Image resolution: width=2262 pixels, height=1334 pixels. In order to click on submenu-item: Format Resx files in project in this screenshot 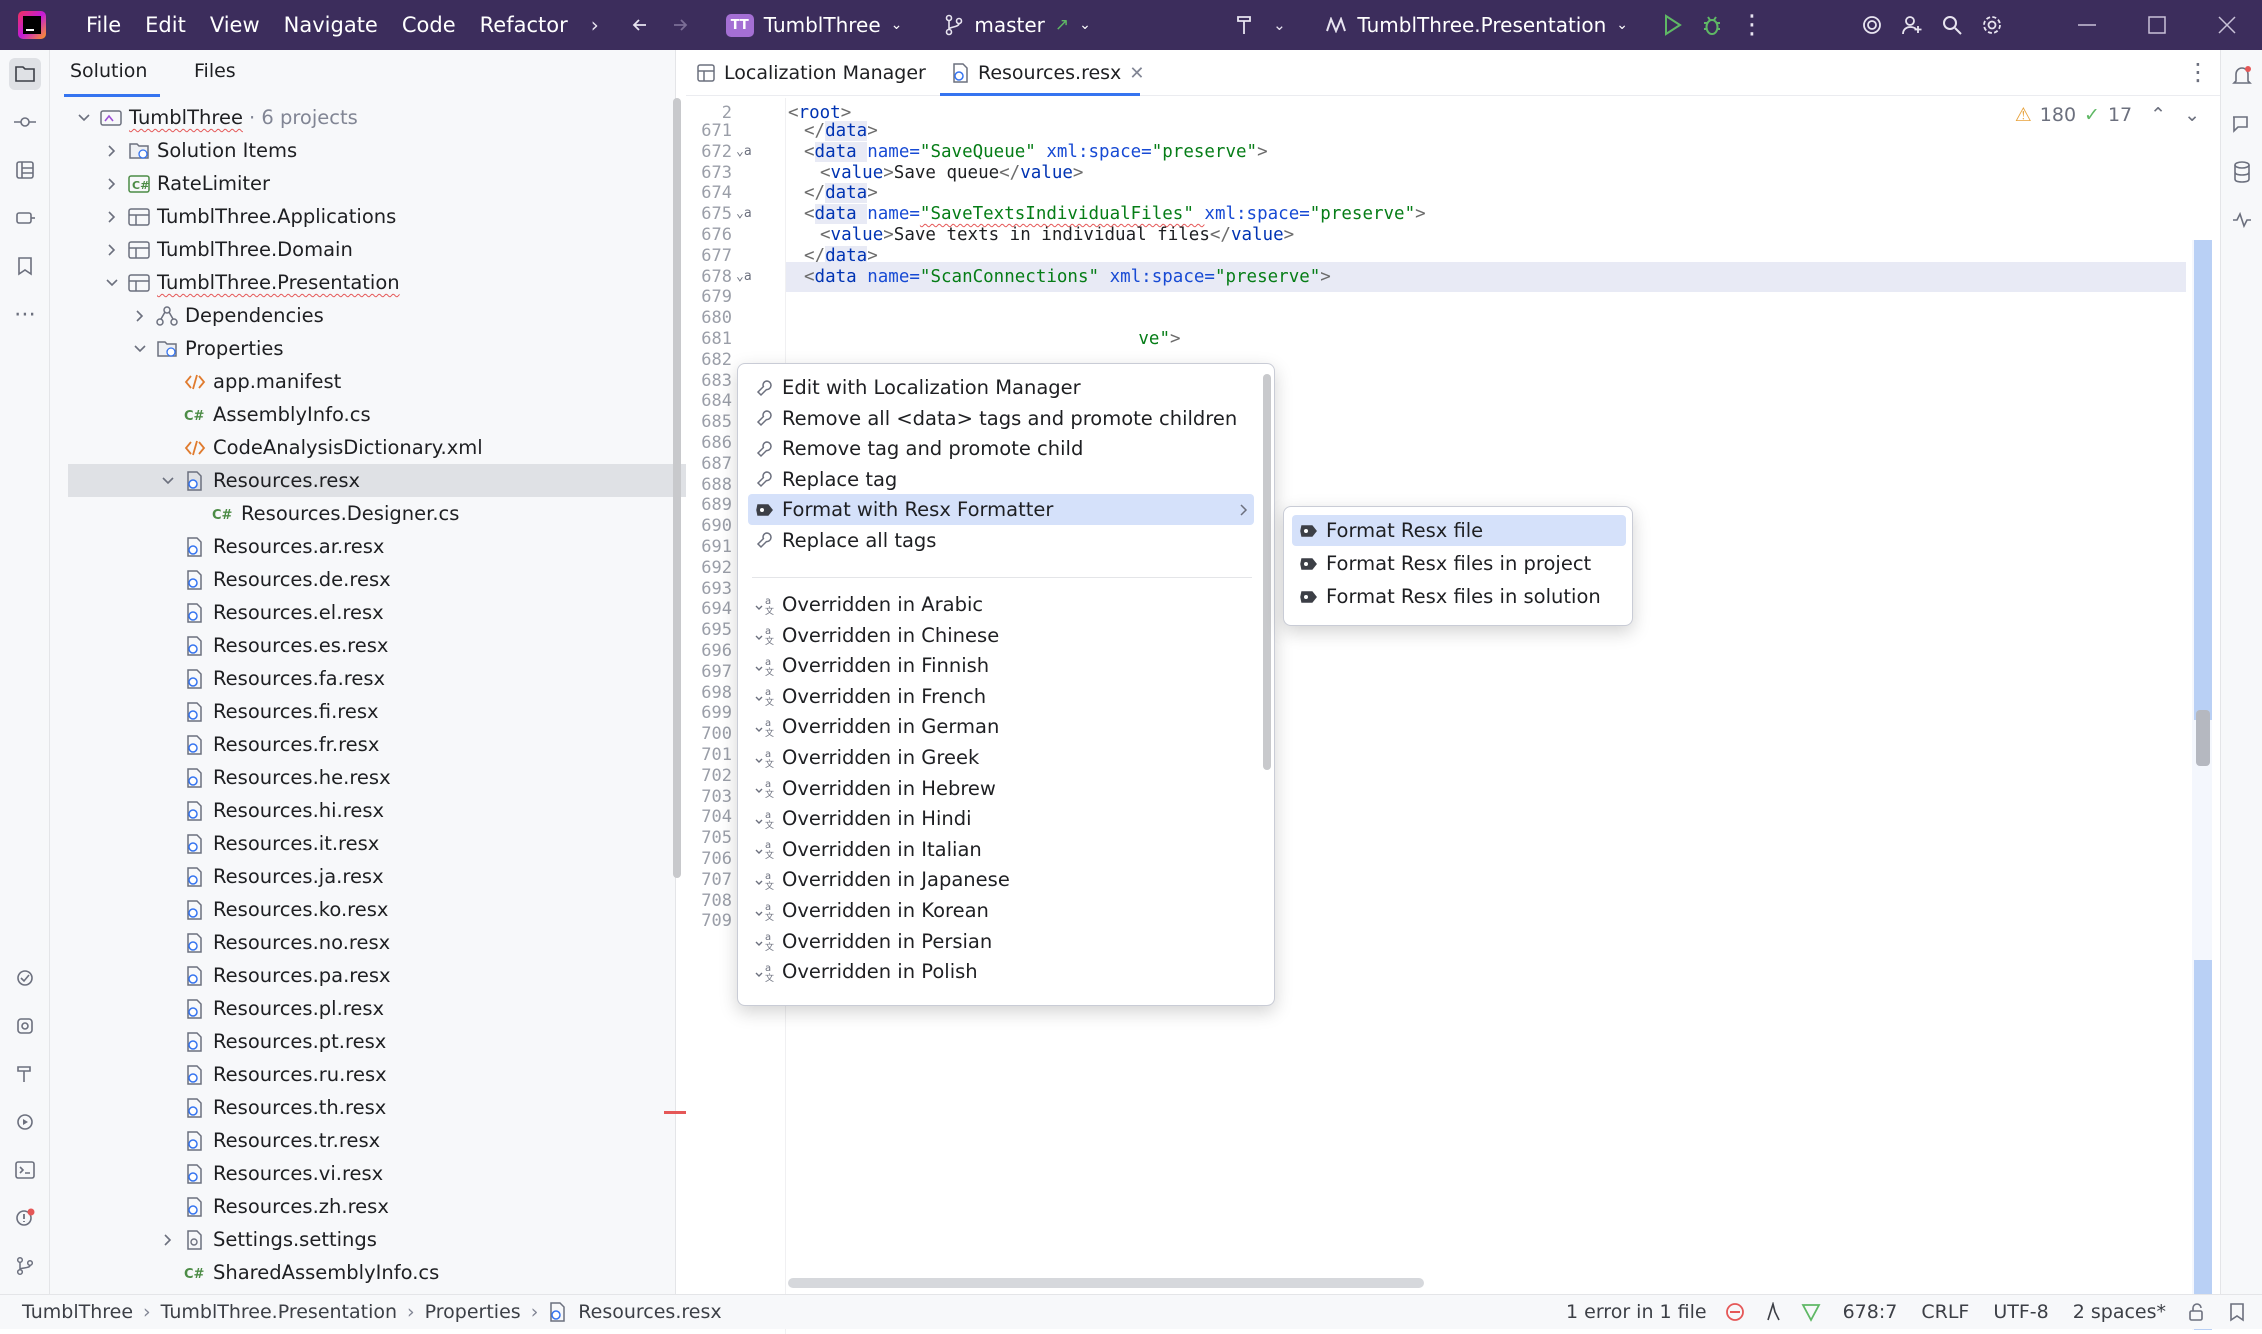, I will do `click(1459, 563)`.